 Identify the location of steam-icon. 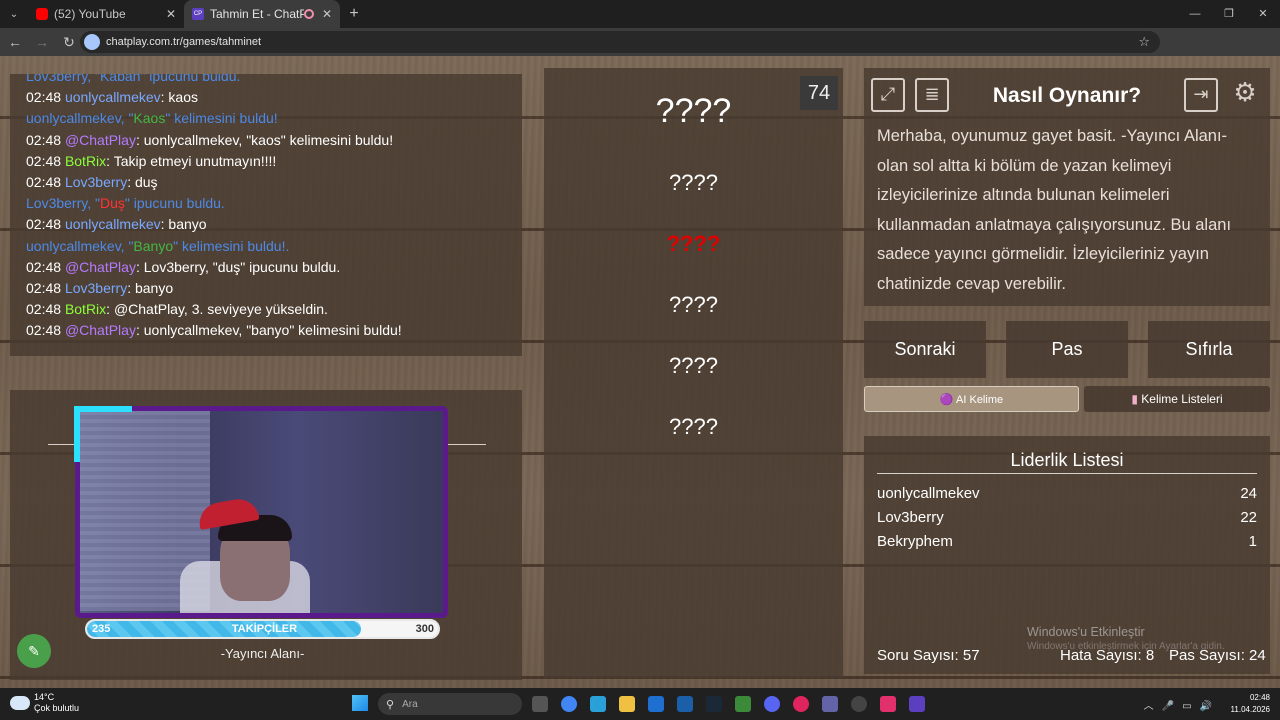
(714, 704).